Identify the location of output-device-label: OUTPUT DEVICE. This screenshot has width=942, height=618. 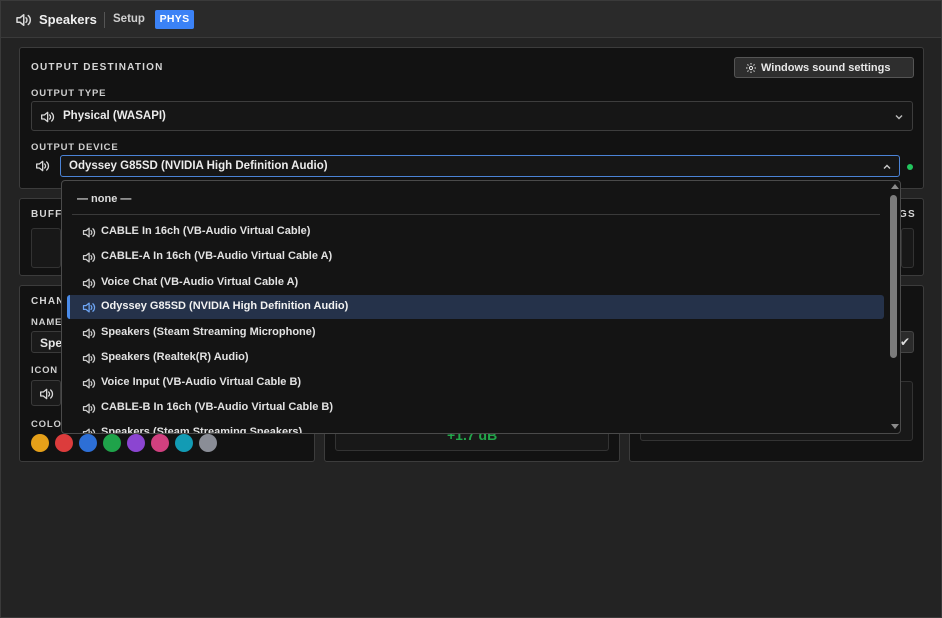
(75, 147).